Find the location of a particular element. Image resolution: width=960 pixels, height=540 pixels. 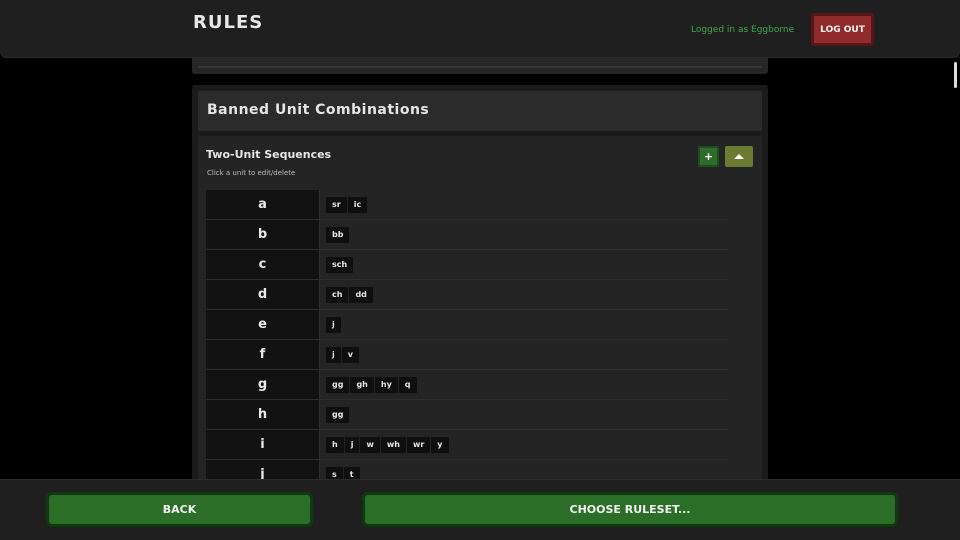

table-row: d ch dd is located at coordinates (467, 295).